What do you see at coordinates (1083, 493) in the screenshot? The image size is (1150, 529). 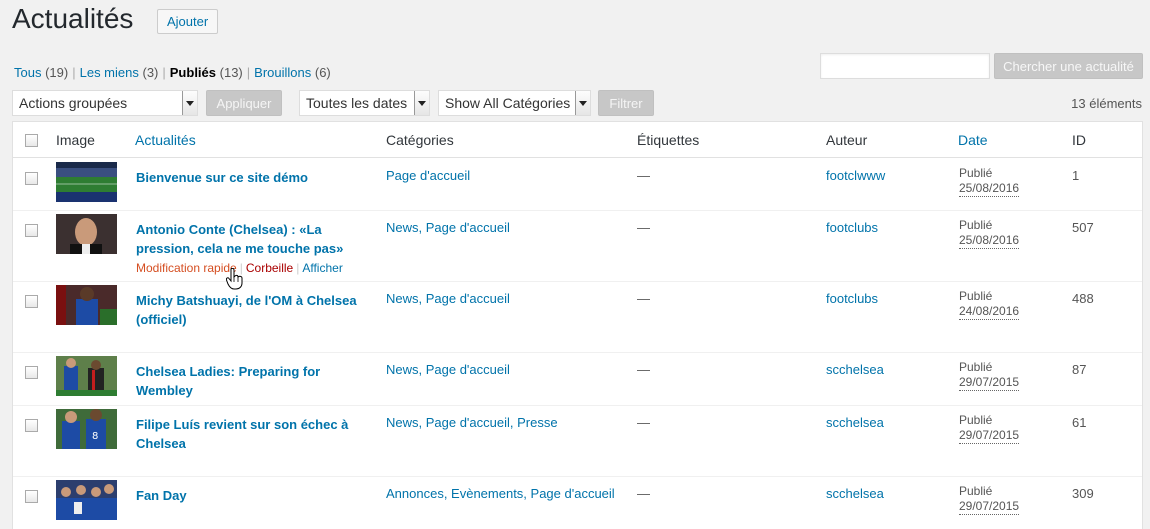 I see `id-value: 309` at bounding box center [1083, 493].